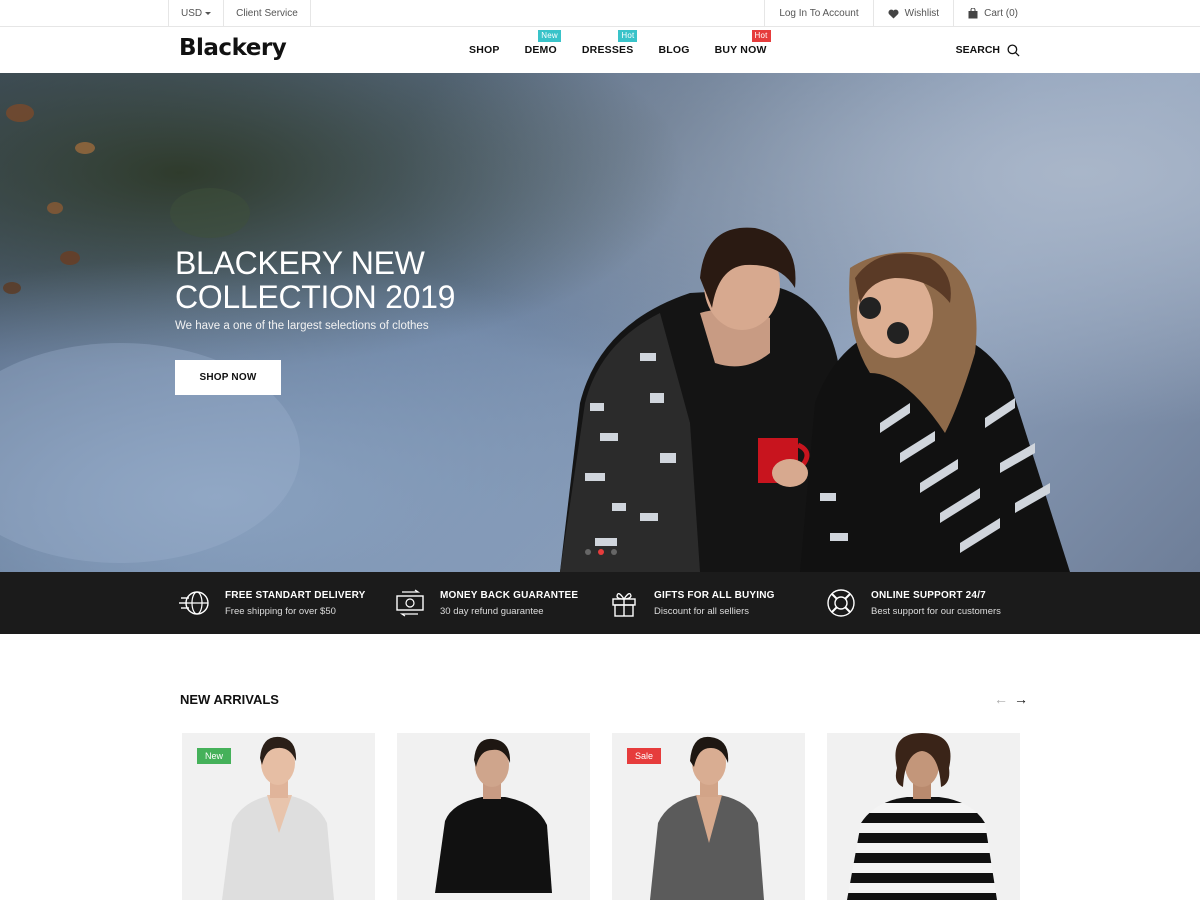  I want to click on slider-dots, so click(604, 552).